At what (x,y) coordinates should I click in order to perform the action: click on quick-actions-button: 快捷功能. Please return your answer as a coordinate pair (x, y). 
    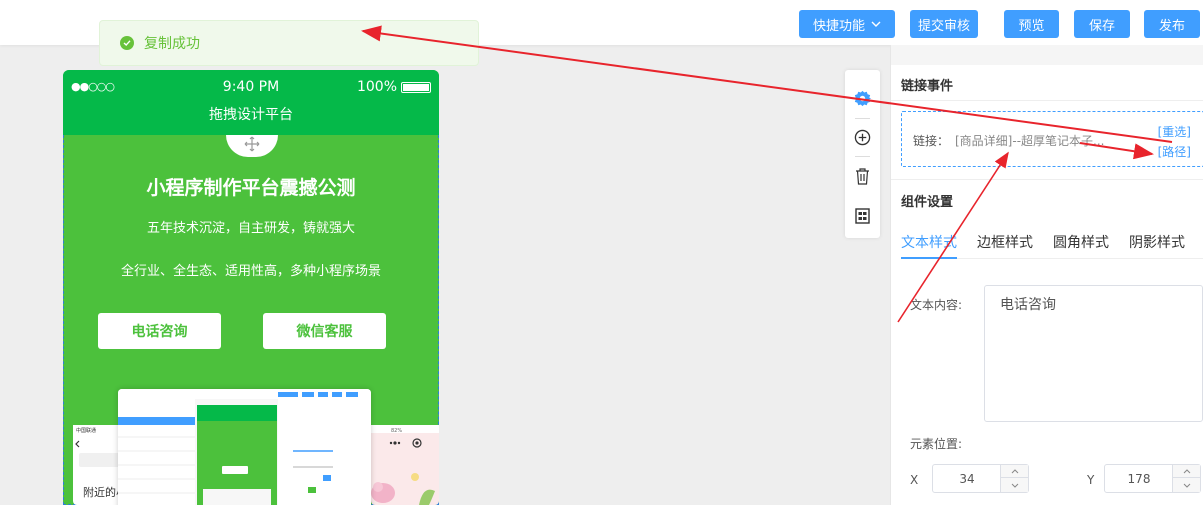
    Looking at the image, I should click on (847, 24).